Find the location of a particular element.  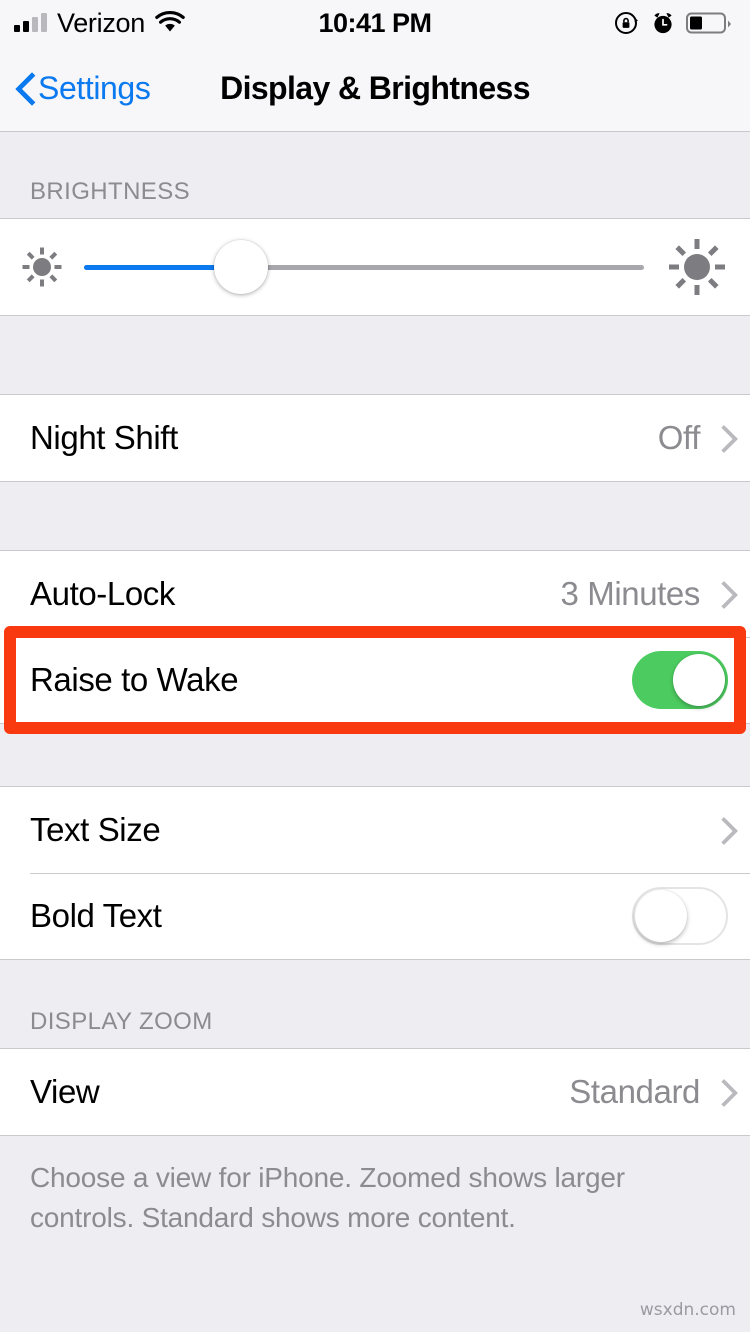

group-text: Text Size Bold Text is located at coordinates (375, 873).